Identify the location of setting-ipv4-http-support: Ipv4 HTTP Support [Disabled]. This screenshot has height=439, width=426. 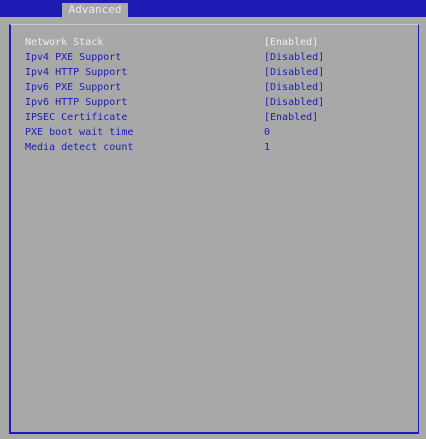
(214, 72).